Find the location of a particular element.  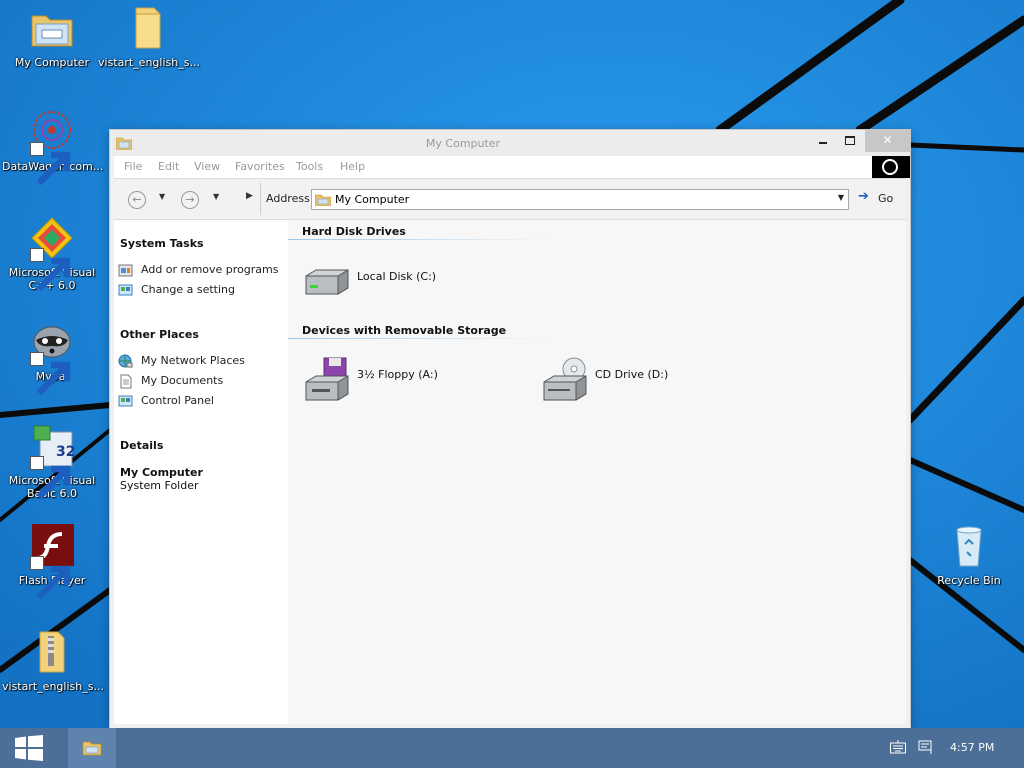

datawagon-icon is located at coordinates (52, 147).